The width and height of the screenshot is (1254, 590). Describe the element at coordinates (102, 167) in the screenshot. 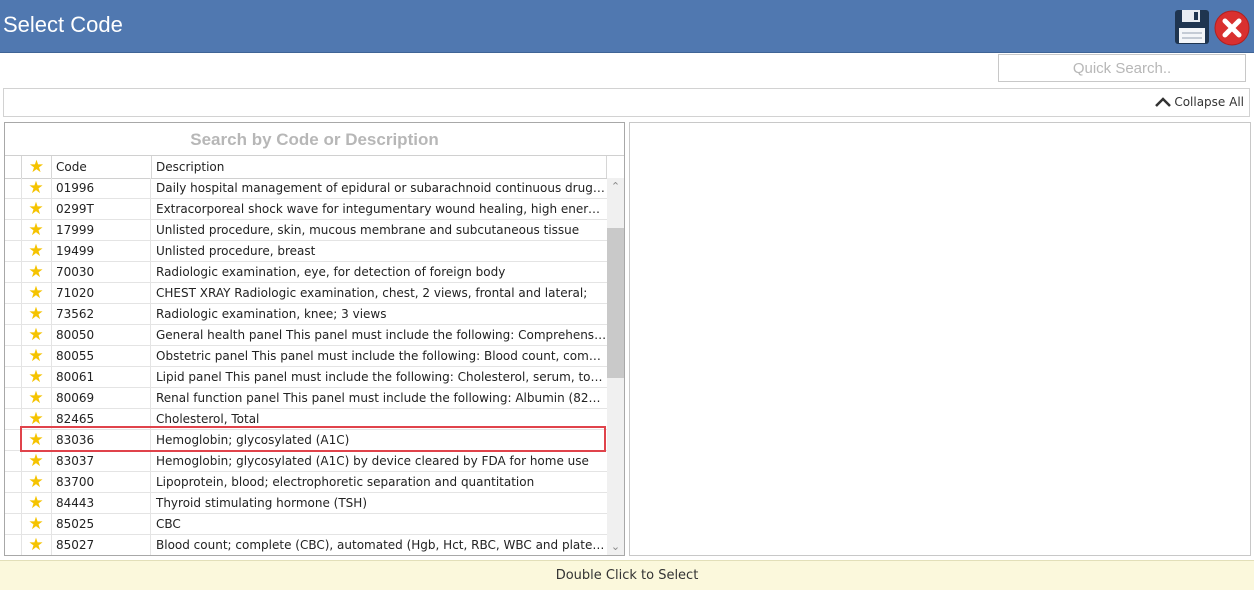

I see `code-column-header: Code` at that location.